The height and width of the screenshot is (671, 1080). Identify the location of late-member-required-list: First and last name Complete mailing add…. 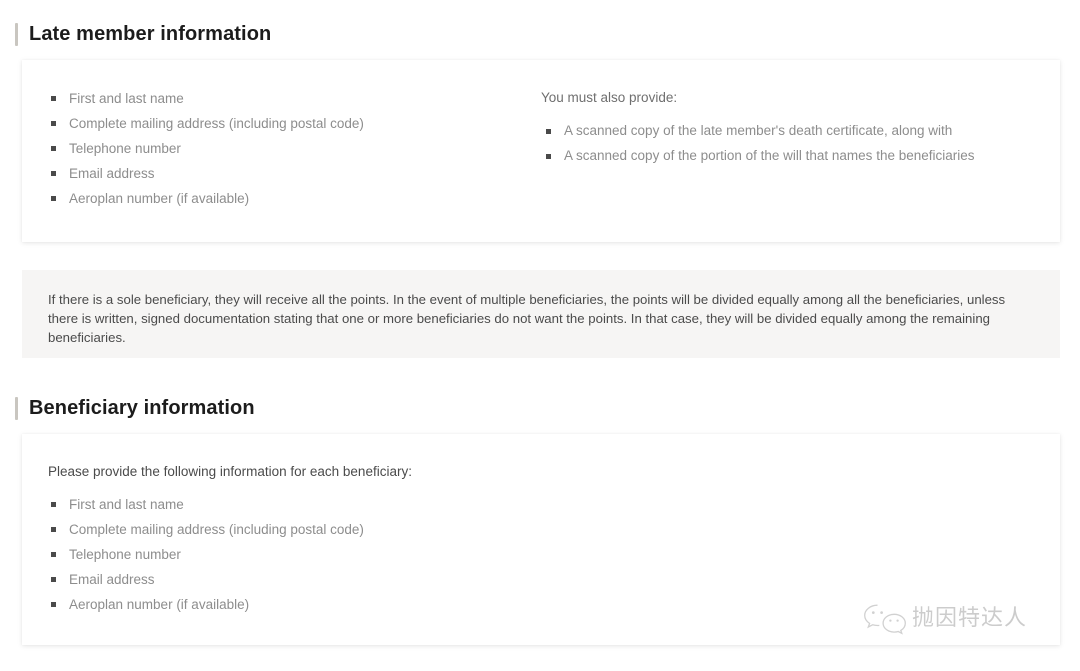
(293, 148).